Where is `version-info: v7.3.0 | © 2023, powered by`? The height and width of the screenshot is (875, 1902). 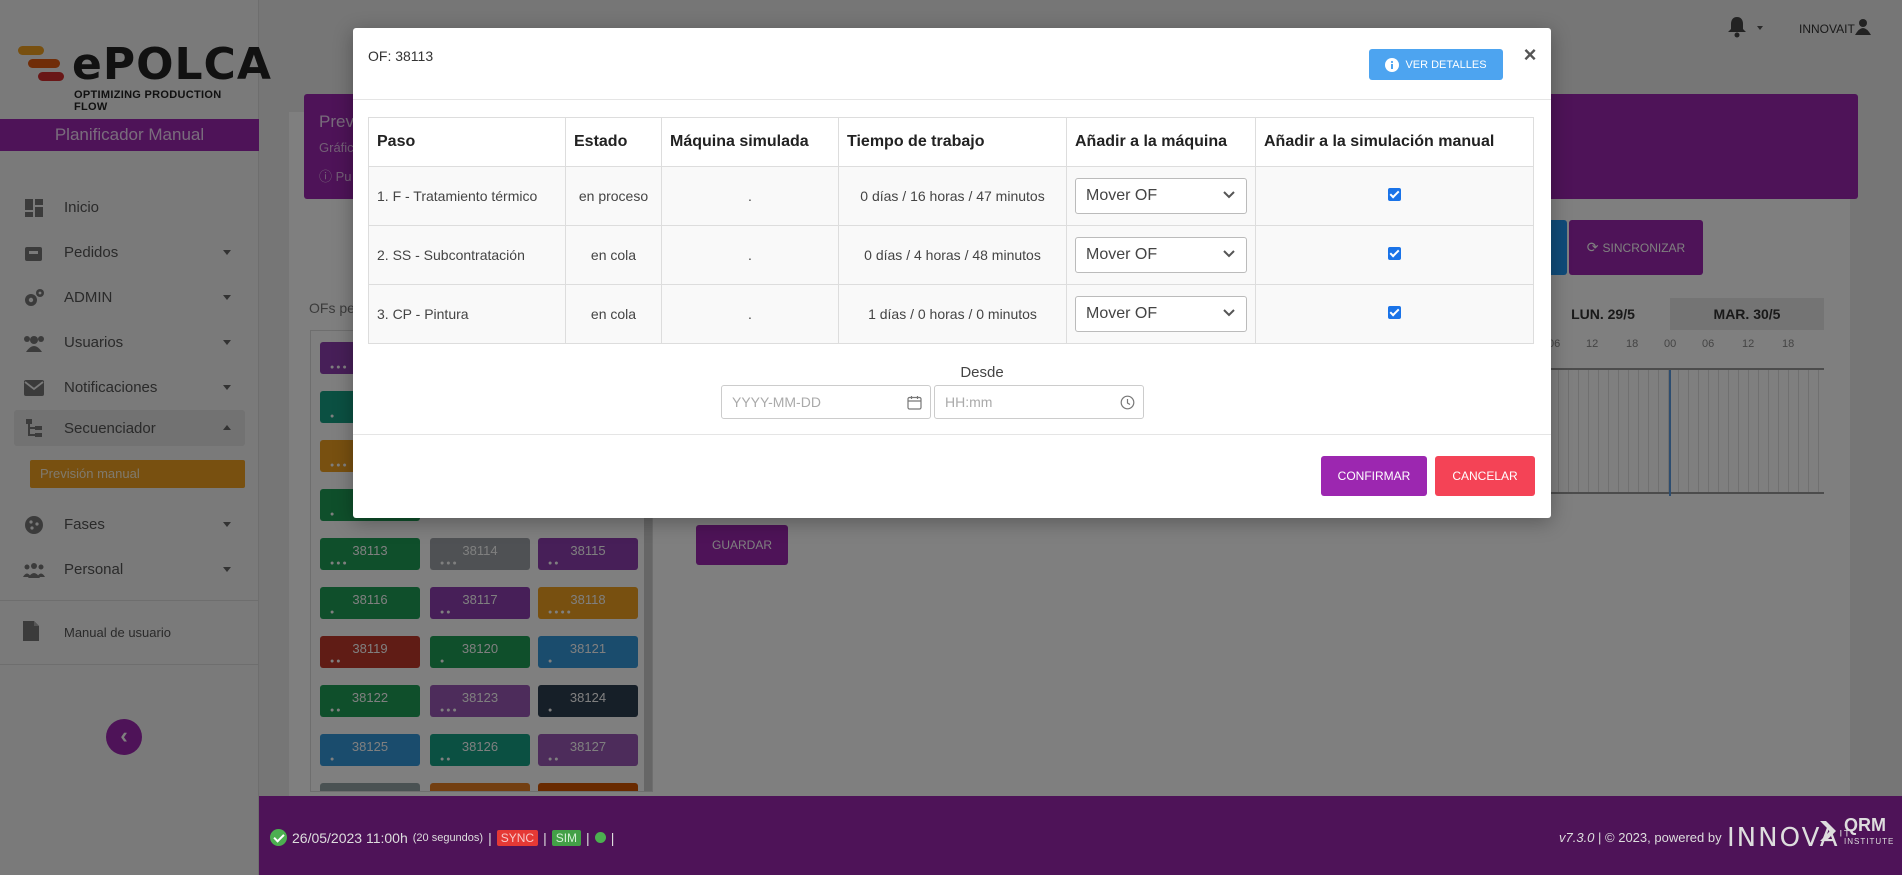 version-info: v7.3.0 | © 2023, powered by is located at coordinates (1640, 837).